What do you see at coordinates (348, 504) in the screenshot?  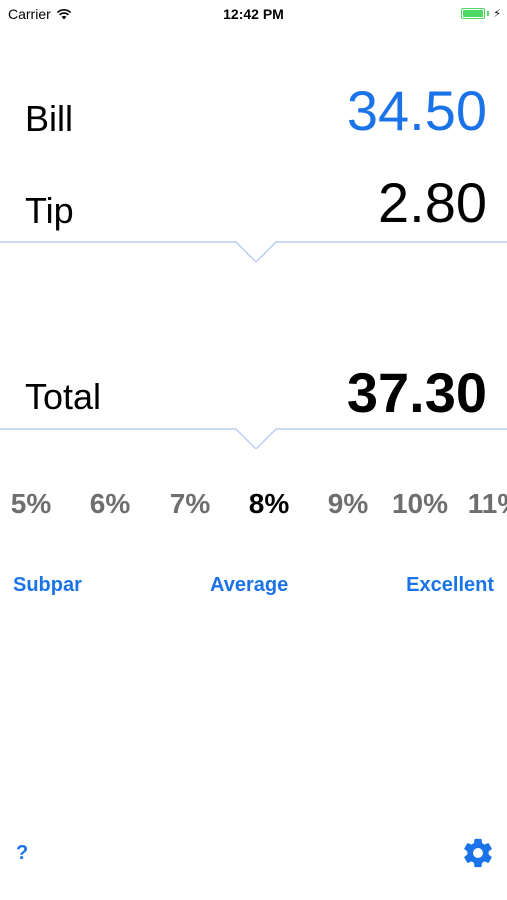 I see `tip-percent-option: 9%` at bounding box center [348, 504].